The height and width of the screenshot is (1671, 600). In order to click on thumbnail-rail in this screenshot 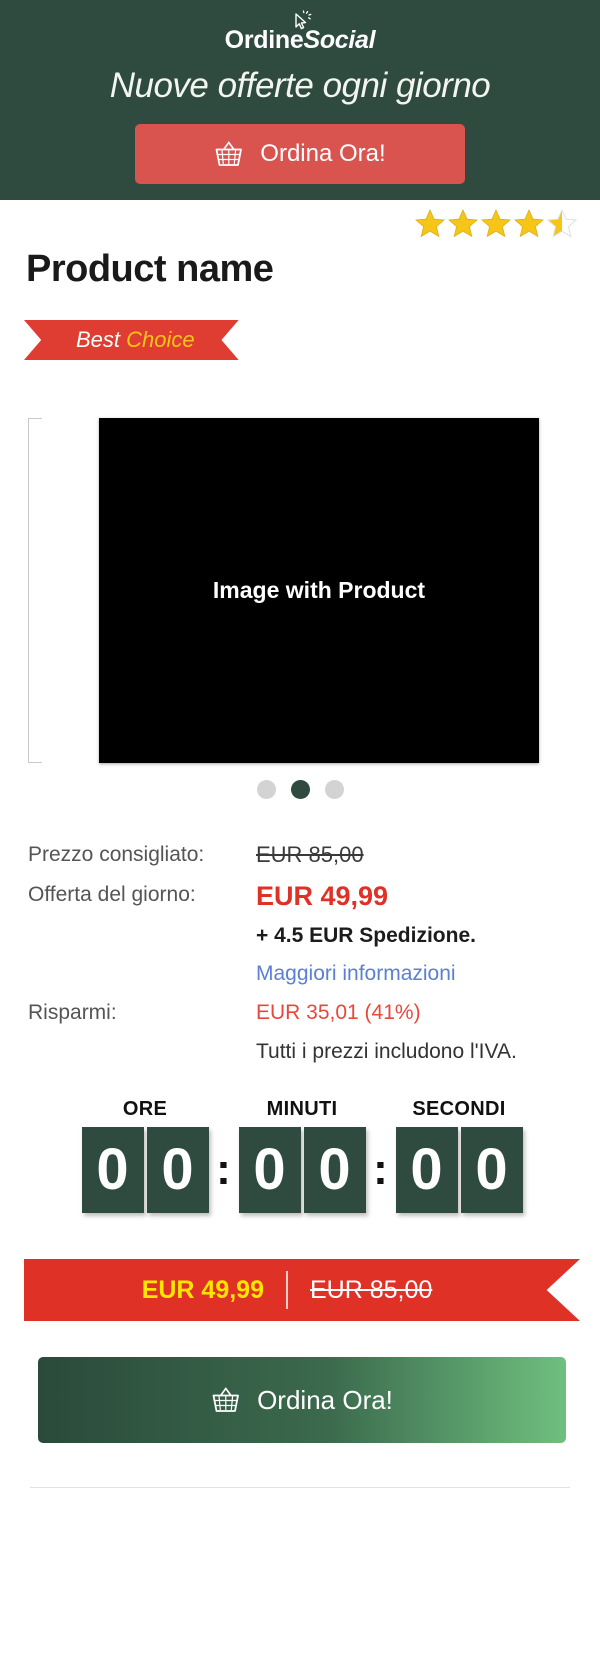, I will do `click(35, 590)`.